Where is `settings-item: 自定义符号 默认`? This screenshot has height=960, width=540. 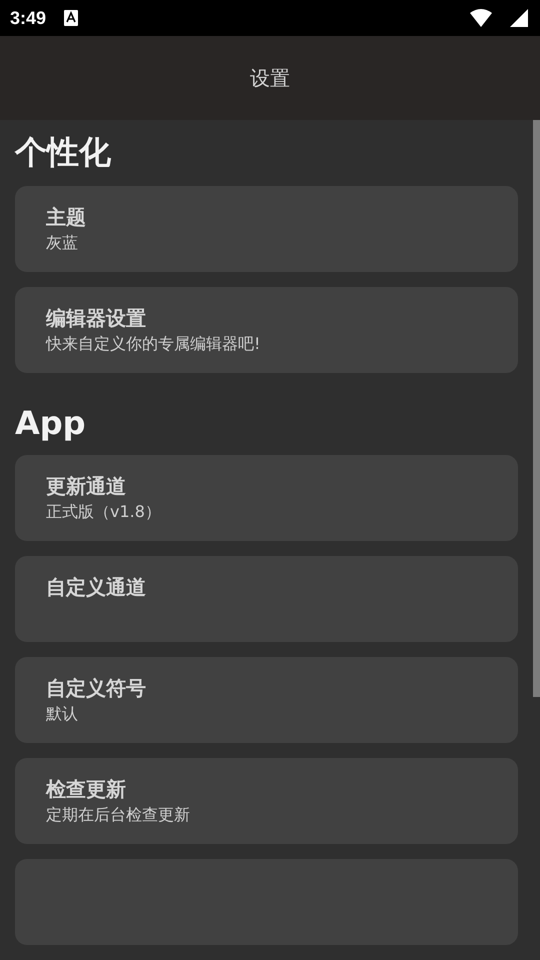 settings-item: 自定义符号 默认 is located at coordinates (266, 700).